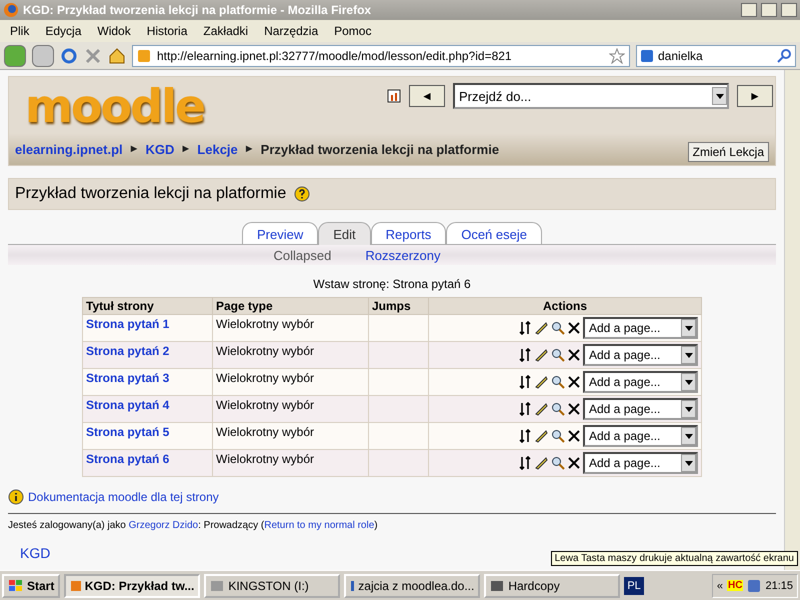 Image resolution: width=800 pixels, height=600 pixels. What do you see at coordinates (634, 585) in the screenshot?
I see `language-indicator: PL` at bounding box center [634, 585].